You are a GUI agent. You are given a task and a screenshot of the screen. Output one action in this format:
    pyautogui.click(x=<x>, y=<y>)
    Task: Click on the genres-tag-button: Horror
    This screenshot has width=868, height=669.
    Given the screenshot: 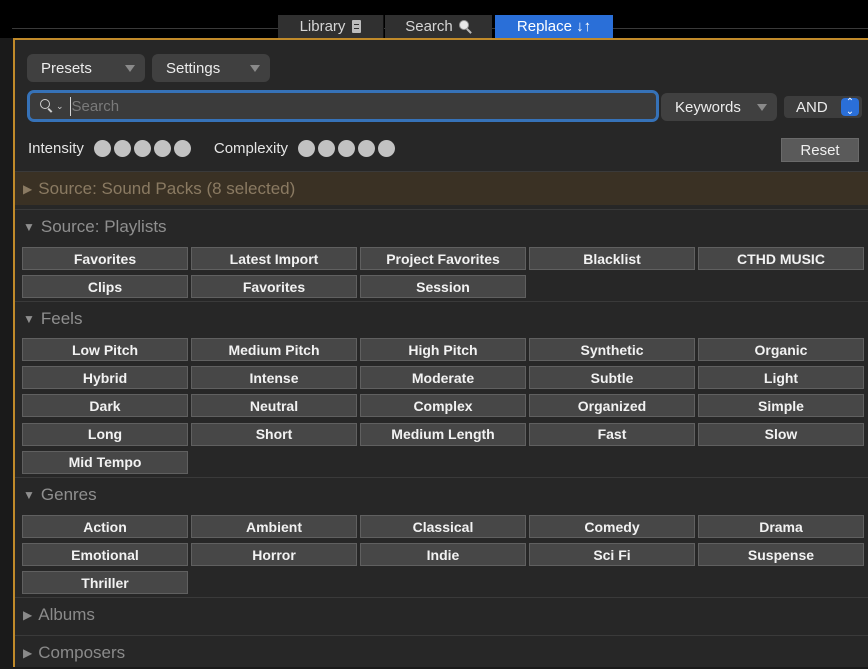 What is the action you would take?
    pyautogui.click(x=274, y=555)
    